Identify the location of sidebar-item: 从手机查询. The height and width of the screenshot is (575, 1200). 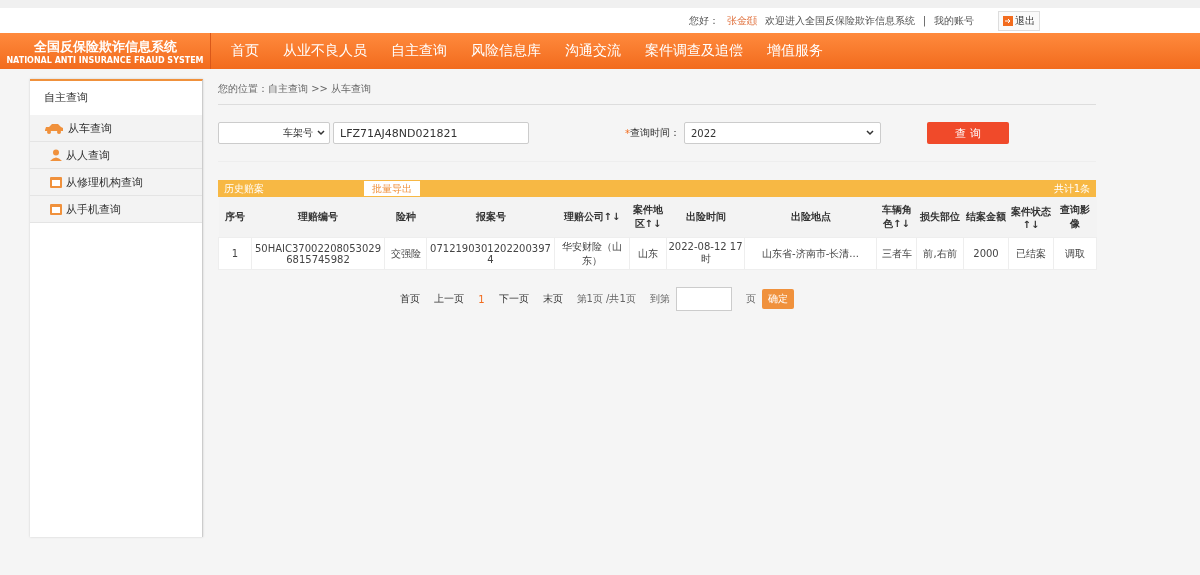
(116, 209).